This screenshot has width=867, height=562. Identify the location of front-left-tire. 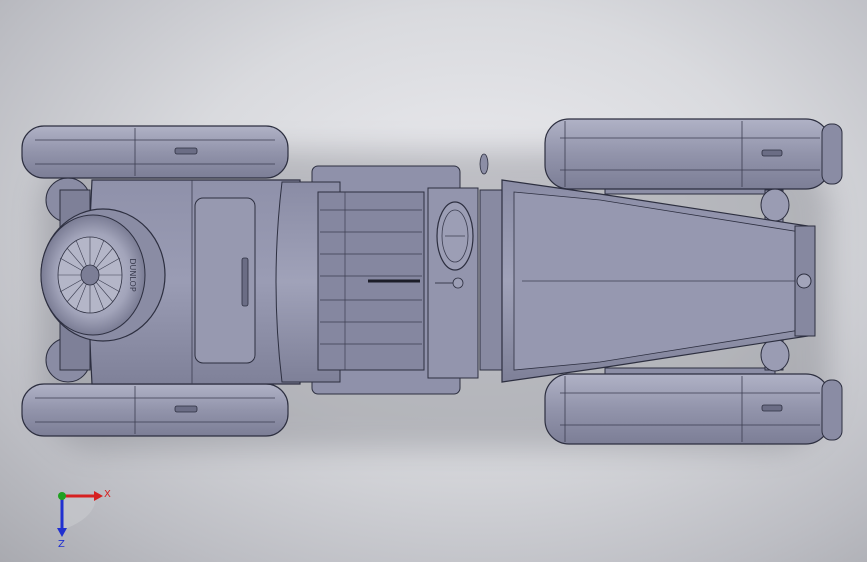
(693, 154).